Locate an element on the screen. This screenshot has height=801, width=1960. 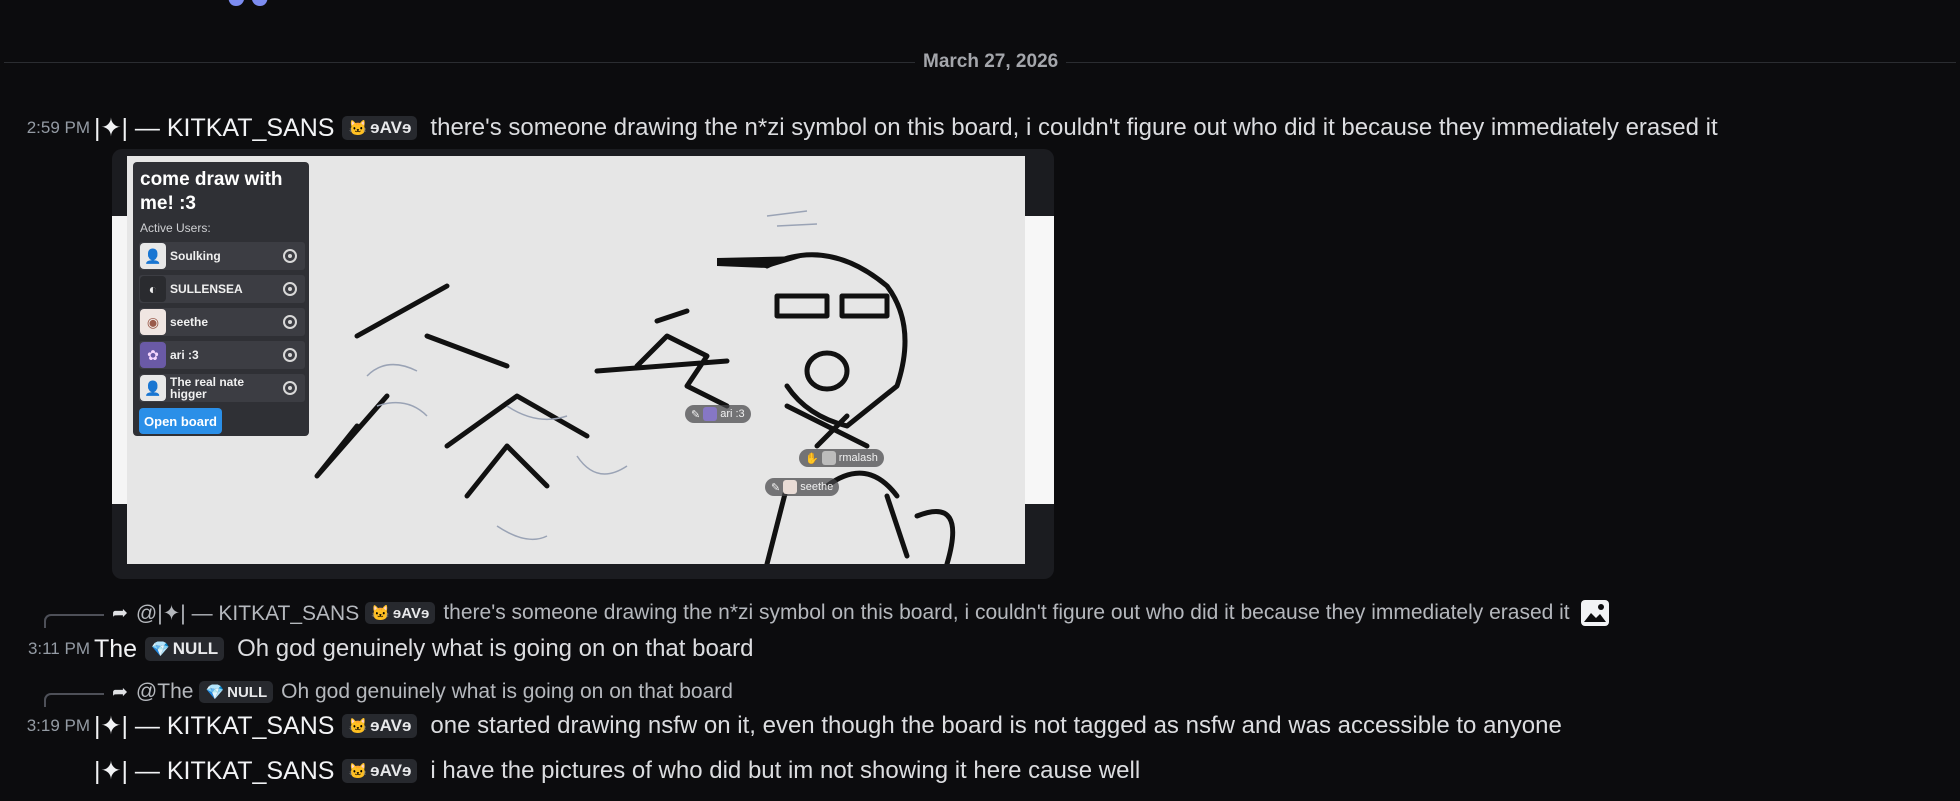
user-row: ◉ seethe is located at coordinates (222, 322).